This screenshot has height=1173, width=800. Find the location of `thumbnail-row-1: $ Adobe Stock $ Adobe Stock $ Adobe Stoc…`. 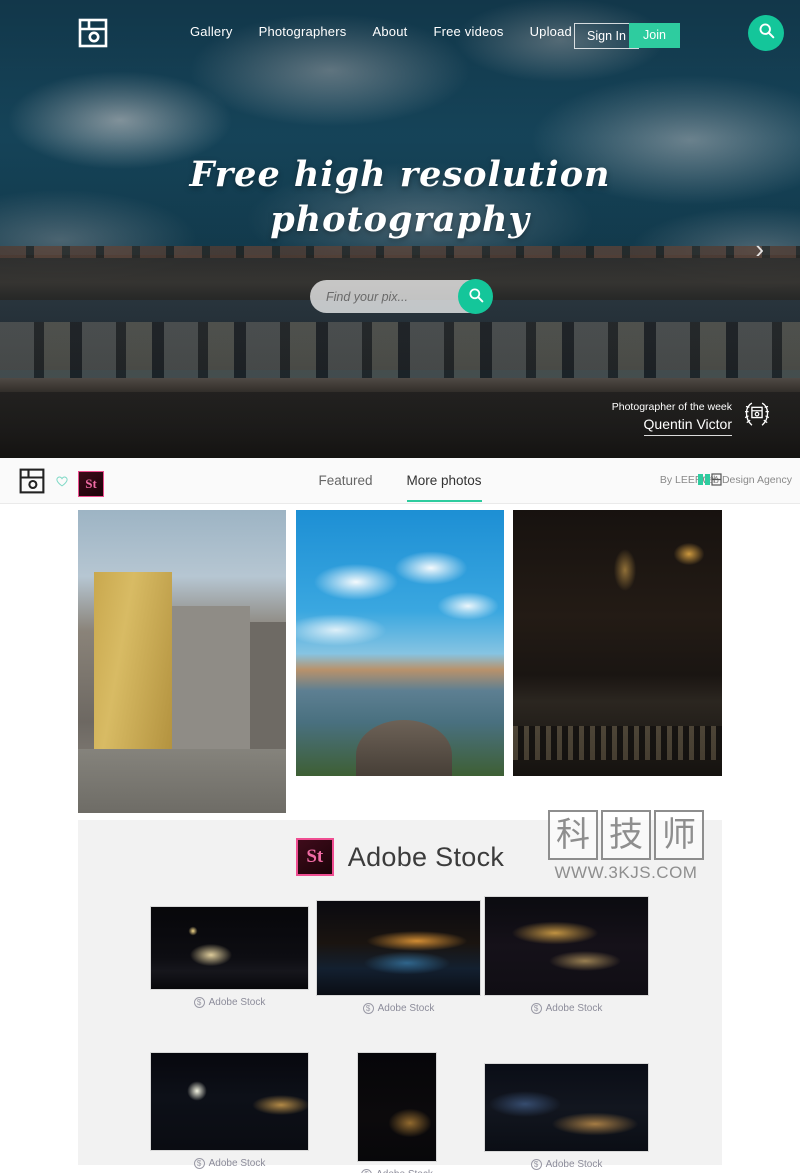

thumbnail-row-1: $ Adobe Stock $ Adobe Stock $ Adobe Stoc… is located at coordinates (400, 966).